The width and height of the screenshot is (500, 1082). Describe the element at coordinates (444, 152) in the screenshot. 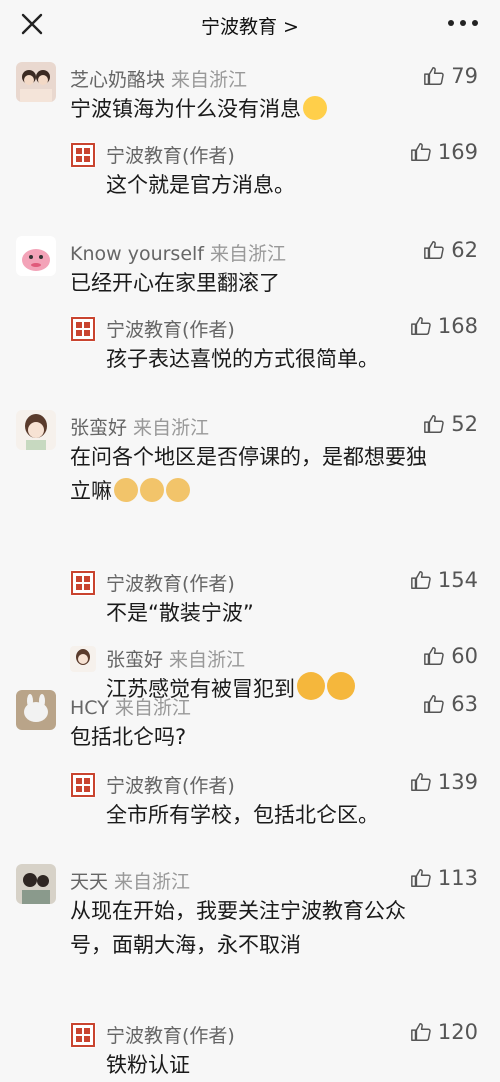

I see `like-button: 169` at that location.